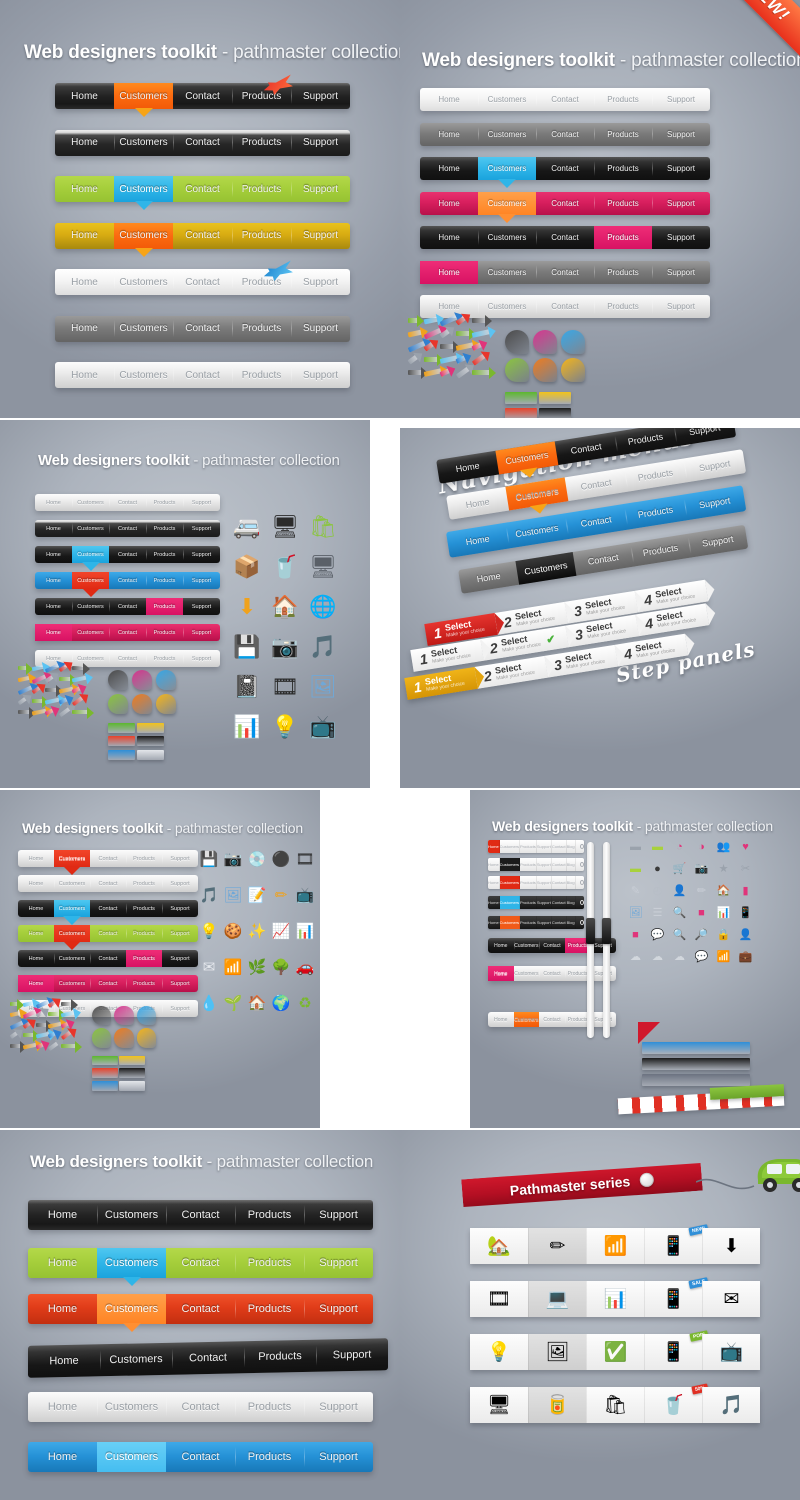  I want to click on flat-icon: 👥, so click(723, 847).